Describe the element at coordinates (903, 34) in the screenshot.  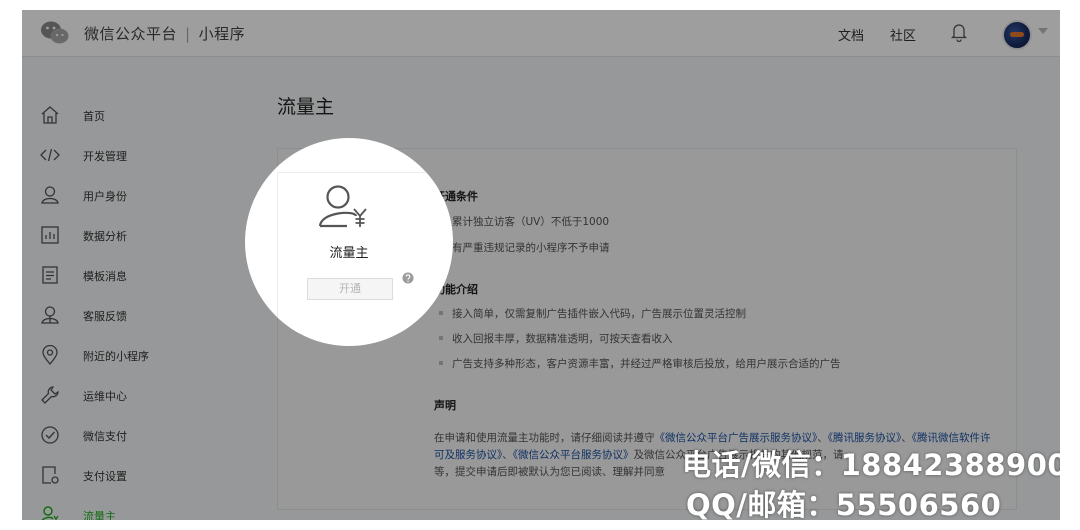
I see `community-link: 社区` at that location.